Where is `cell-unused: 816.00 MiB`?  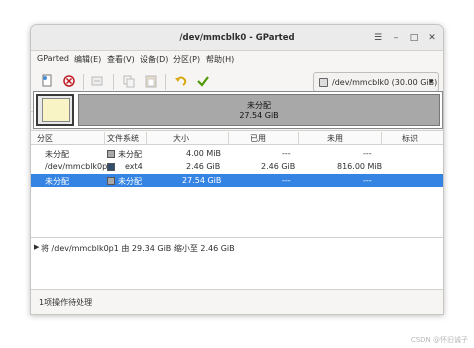
cell-unused: 816.00 MiB is located at coordinates (360, 166).